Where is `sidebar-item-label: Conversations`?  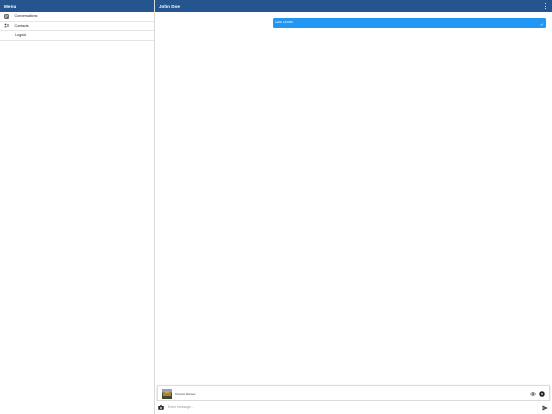 sidebar-item-label: Conversations is located at coordinates (26, 16).